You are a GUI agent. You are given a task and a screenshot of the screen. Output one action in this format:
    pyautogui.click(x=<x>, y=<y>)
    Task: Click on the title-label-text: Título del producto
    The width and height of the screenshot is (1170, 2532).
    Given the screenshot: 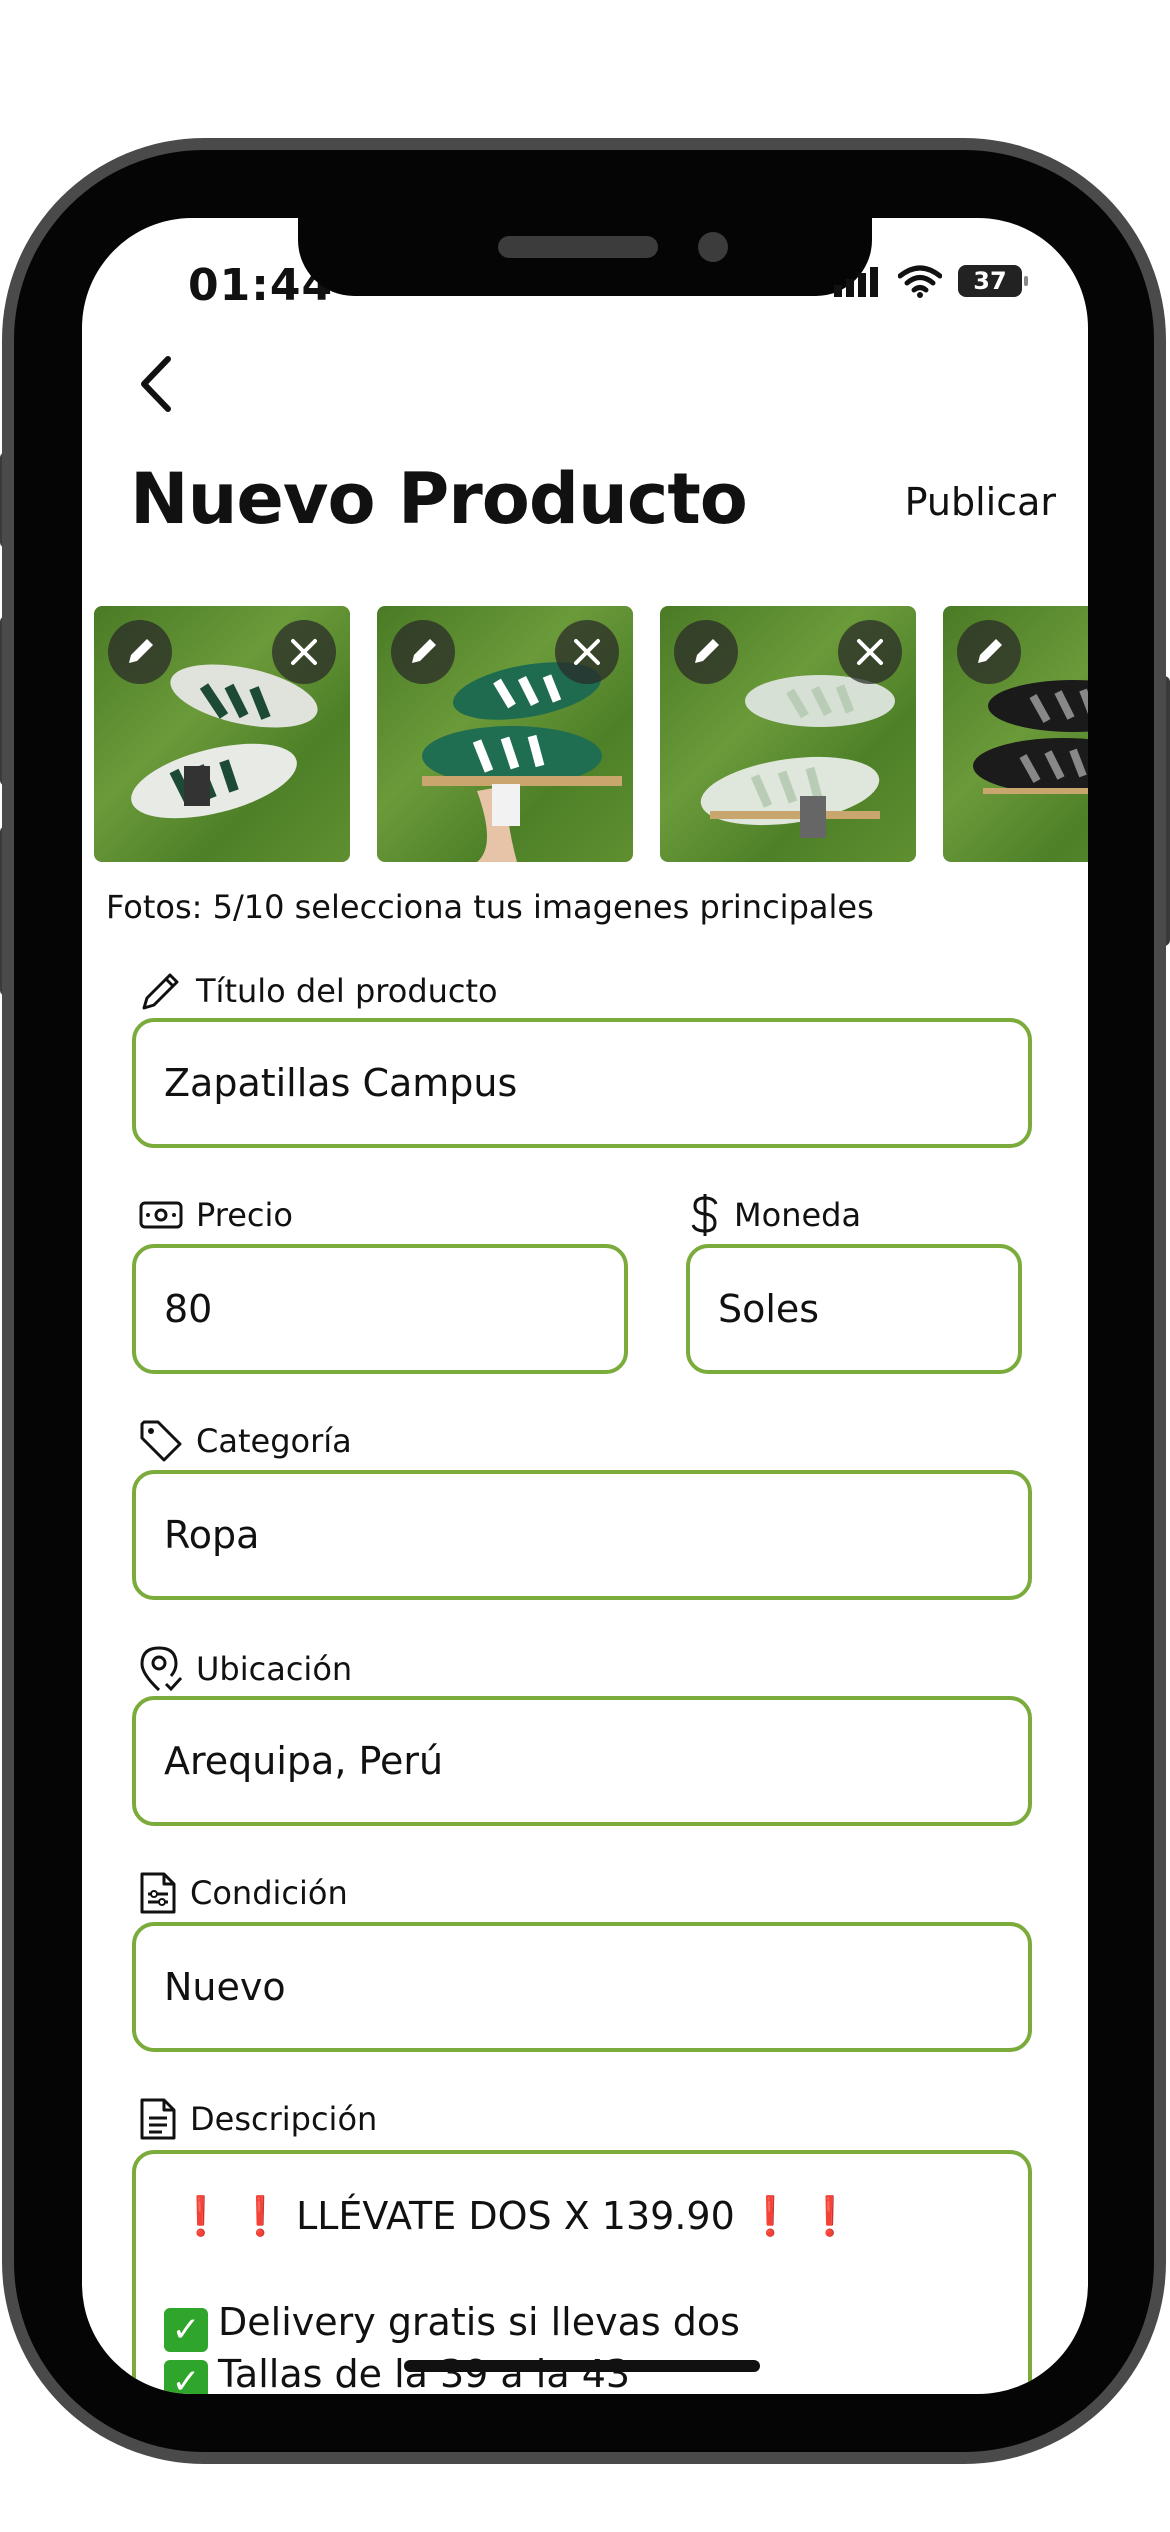 What is the action you would take?
    pyautogui.click(x=347, y=991)
    